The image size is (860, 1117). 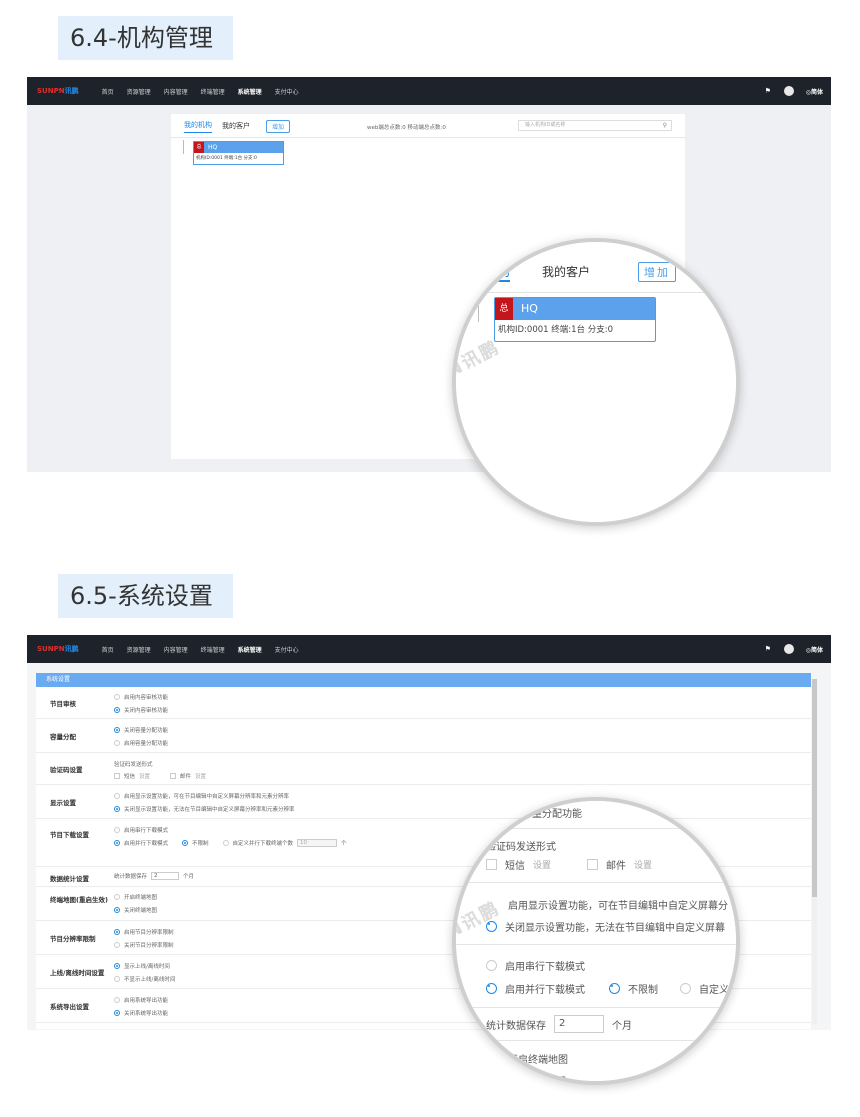 What do you see at coordinates (491, 864) in the screenshot?
I see `zoom-checkbox-sms` at bounding box center [491, 864].